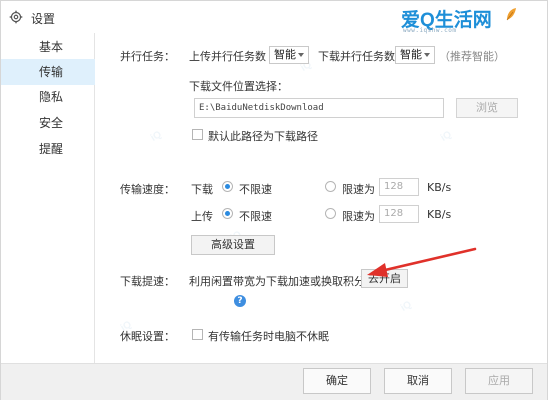 The width and height of the screenshot is (548, 400). Describe the element at coordinates (227, 186) in the screenshot. I see `download-unlimited-radio` at that location.